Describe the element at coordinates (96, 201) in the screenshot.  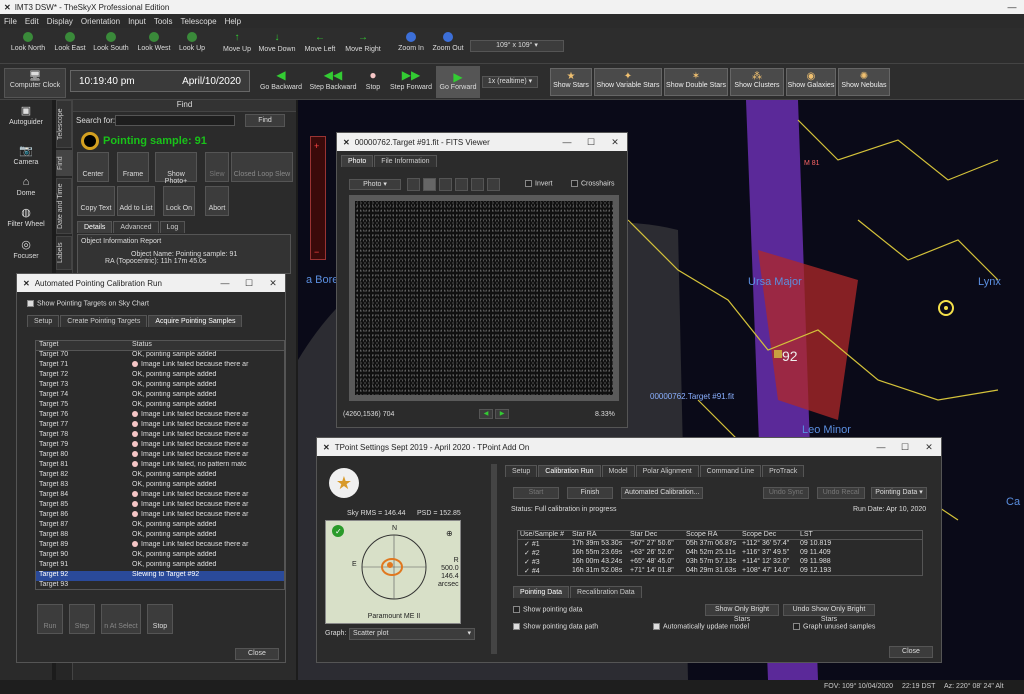
I see `copy-text-button: Copy Text` at that location.